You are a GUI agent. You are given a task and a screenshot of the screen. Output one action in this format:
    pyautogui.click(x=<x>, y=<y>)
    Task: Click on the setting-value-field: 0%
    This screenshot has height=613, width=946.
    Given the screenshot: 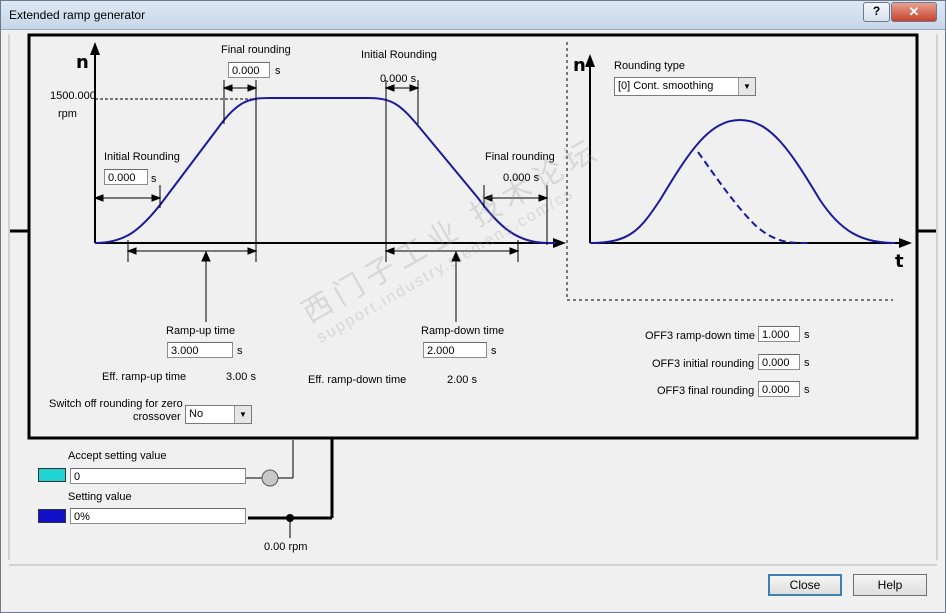 What is the action you would take?
    pyautogui.click(x=158, y=516)
    